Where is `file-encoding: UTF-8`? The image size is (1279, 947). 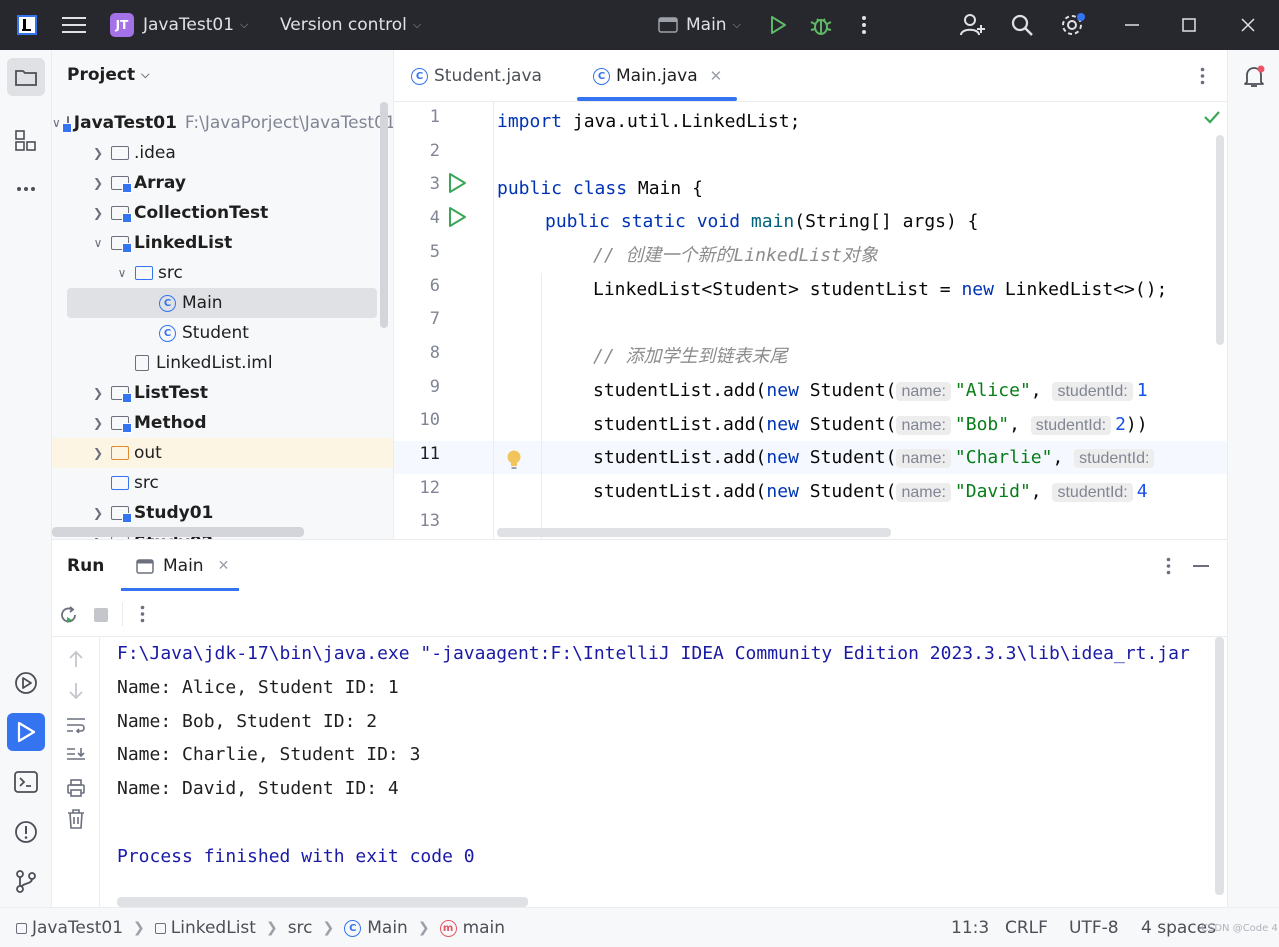 file-encoding: UTF-8 is located at coordinates (1094, 927).